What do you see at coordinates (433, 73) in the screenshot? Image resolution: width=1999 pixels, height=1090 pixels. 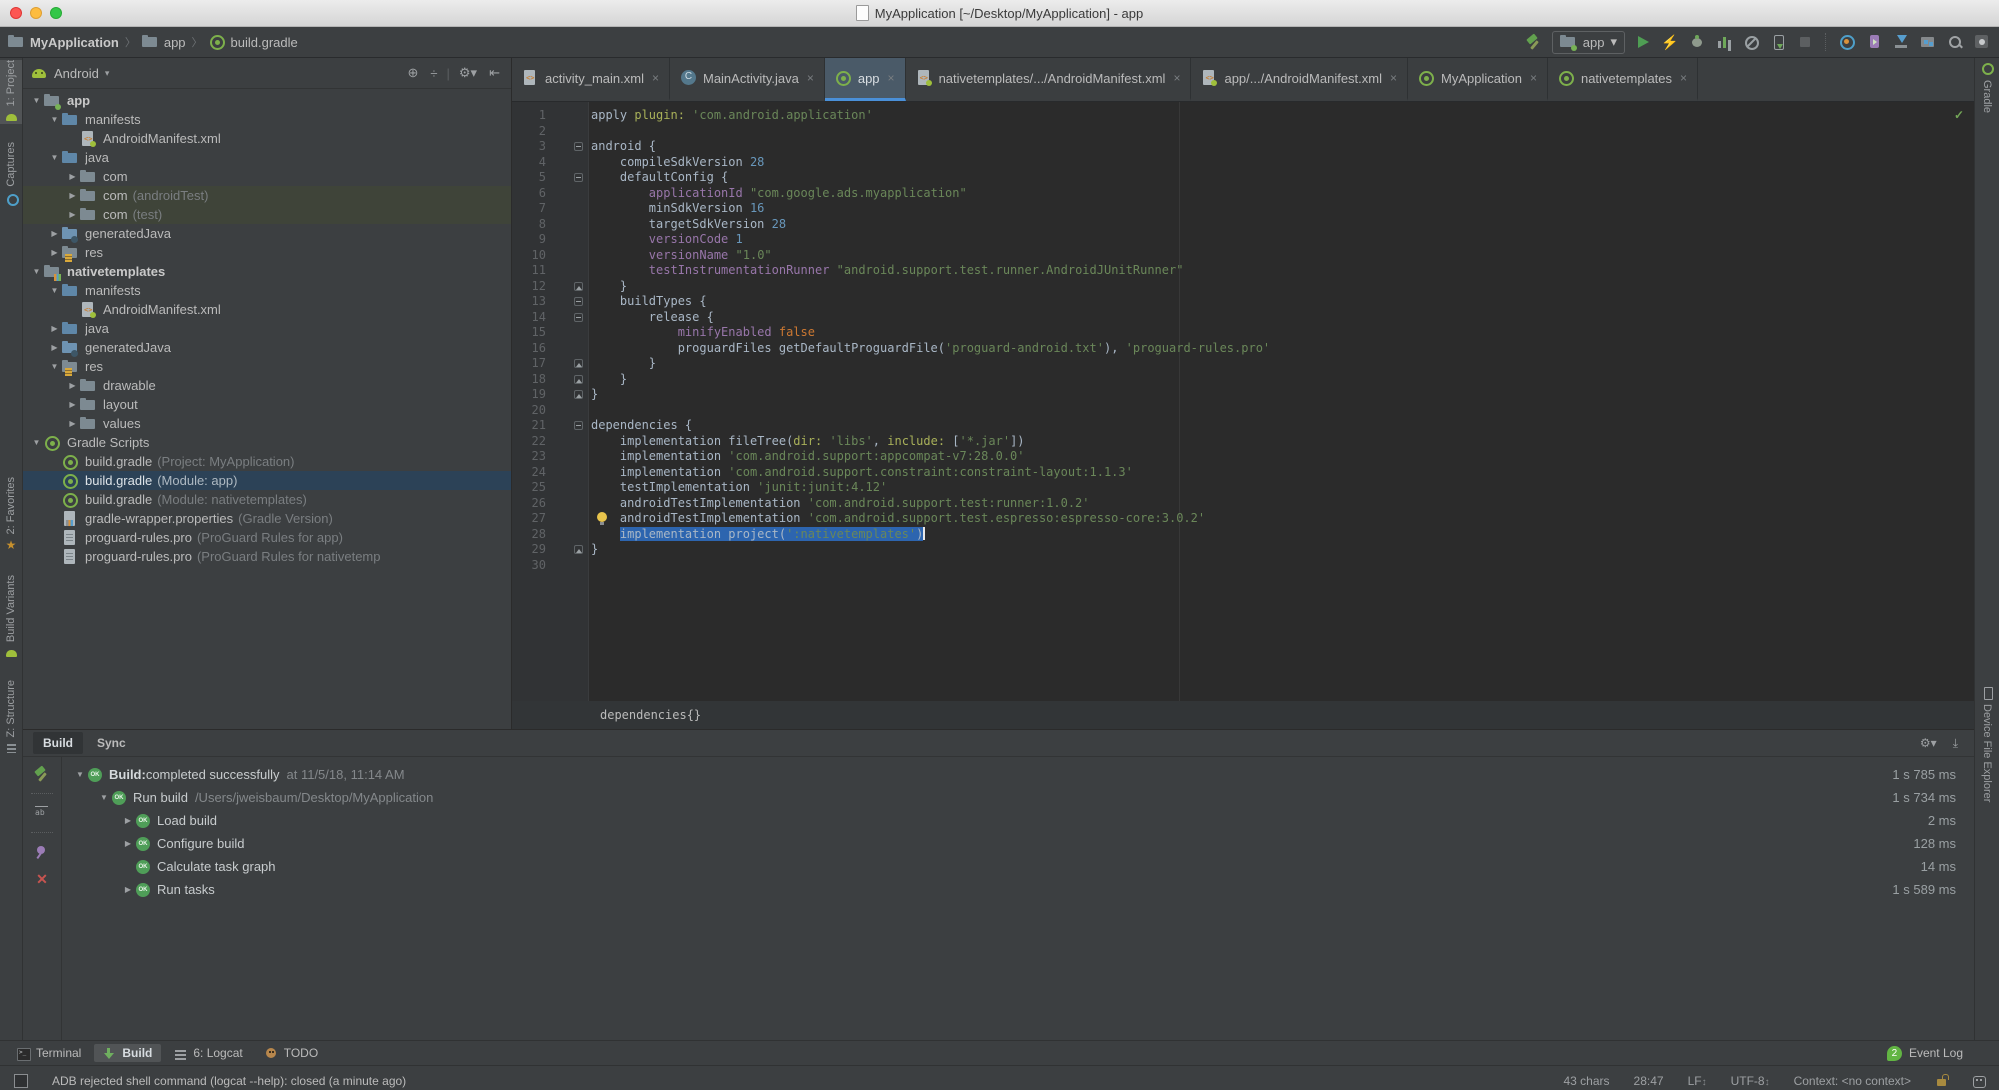 I see `collapse-all-icon: ÷` at bounding box center [433, 73].